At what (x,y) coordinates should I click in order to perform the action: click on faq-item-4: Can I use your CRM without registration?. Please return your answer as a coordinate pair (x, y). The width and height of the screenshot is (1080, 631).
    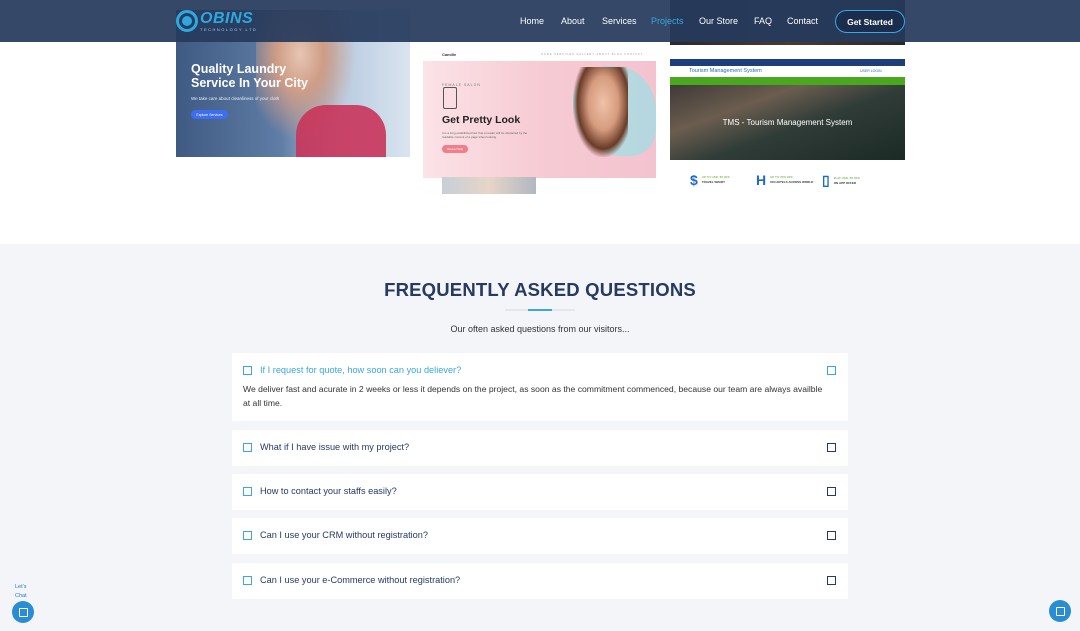
    Looking at the image, I should click on (540, 536).